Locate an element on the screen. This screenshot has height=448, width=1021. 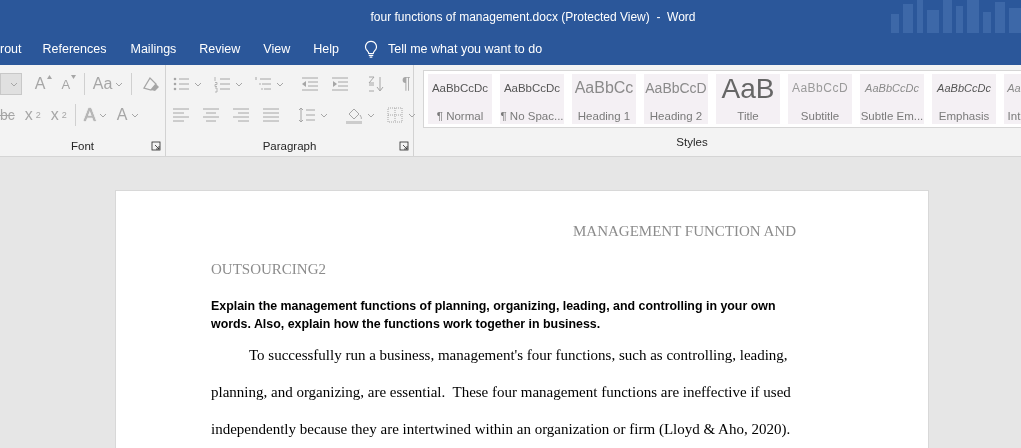
decrease-indent-icon is located at coordinates (310, 84).